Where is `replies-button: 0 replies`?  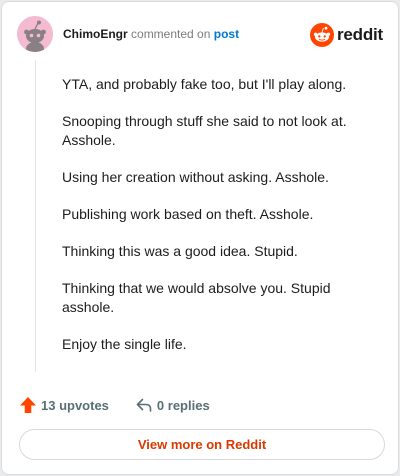 replies-button: 0 replies is located at coordinates (172, 405).